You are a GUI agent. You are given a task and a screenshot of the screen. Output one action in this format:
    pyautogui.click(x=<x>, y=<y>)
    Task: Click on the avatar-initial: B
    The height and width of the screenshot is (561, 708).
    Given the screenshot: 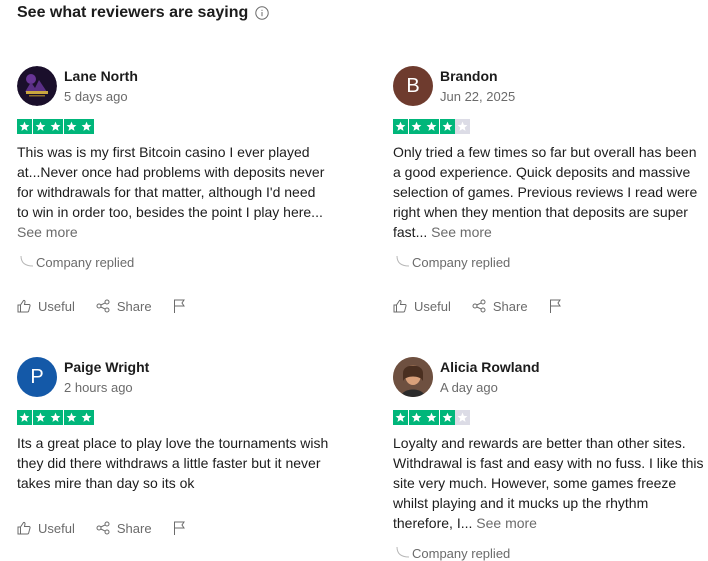 What is the action you would take?
    pyautogui.click(x=413, y=85)
    